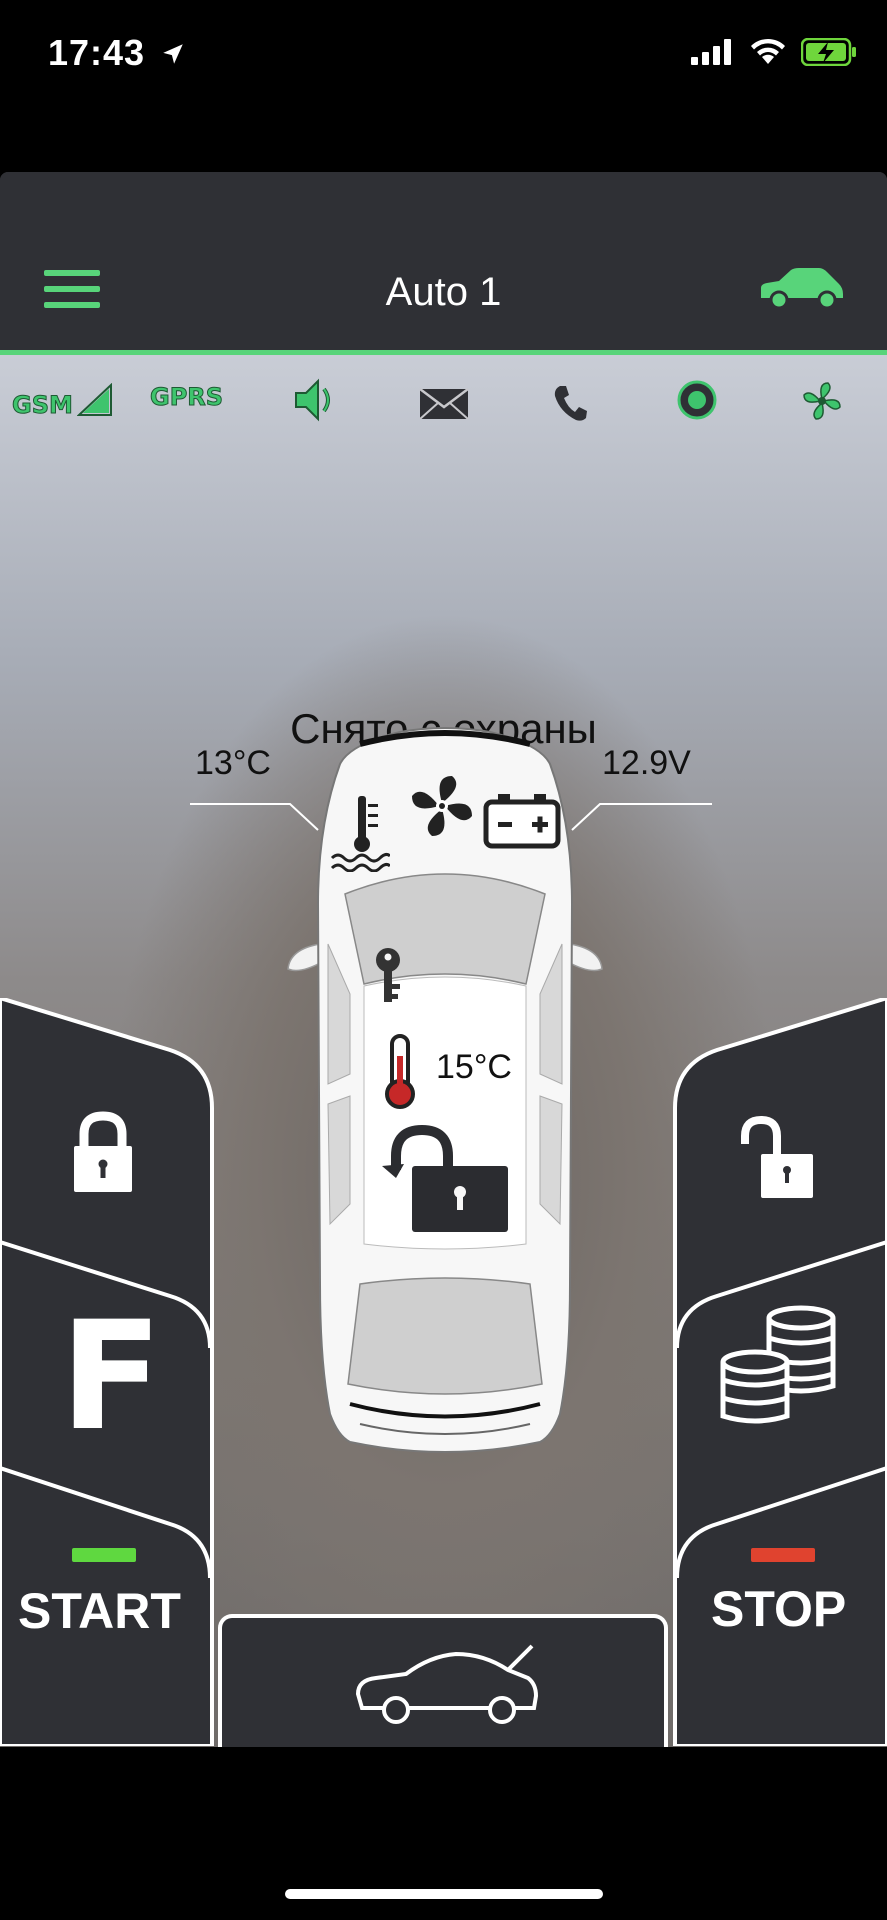 Image resolution: width=887 pixels, height=1920 pixels. Describe the element at coordinates (173, 54) in the screenshot. I see `location-arrow-icon` at that location.